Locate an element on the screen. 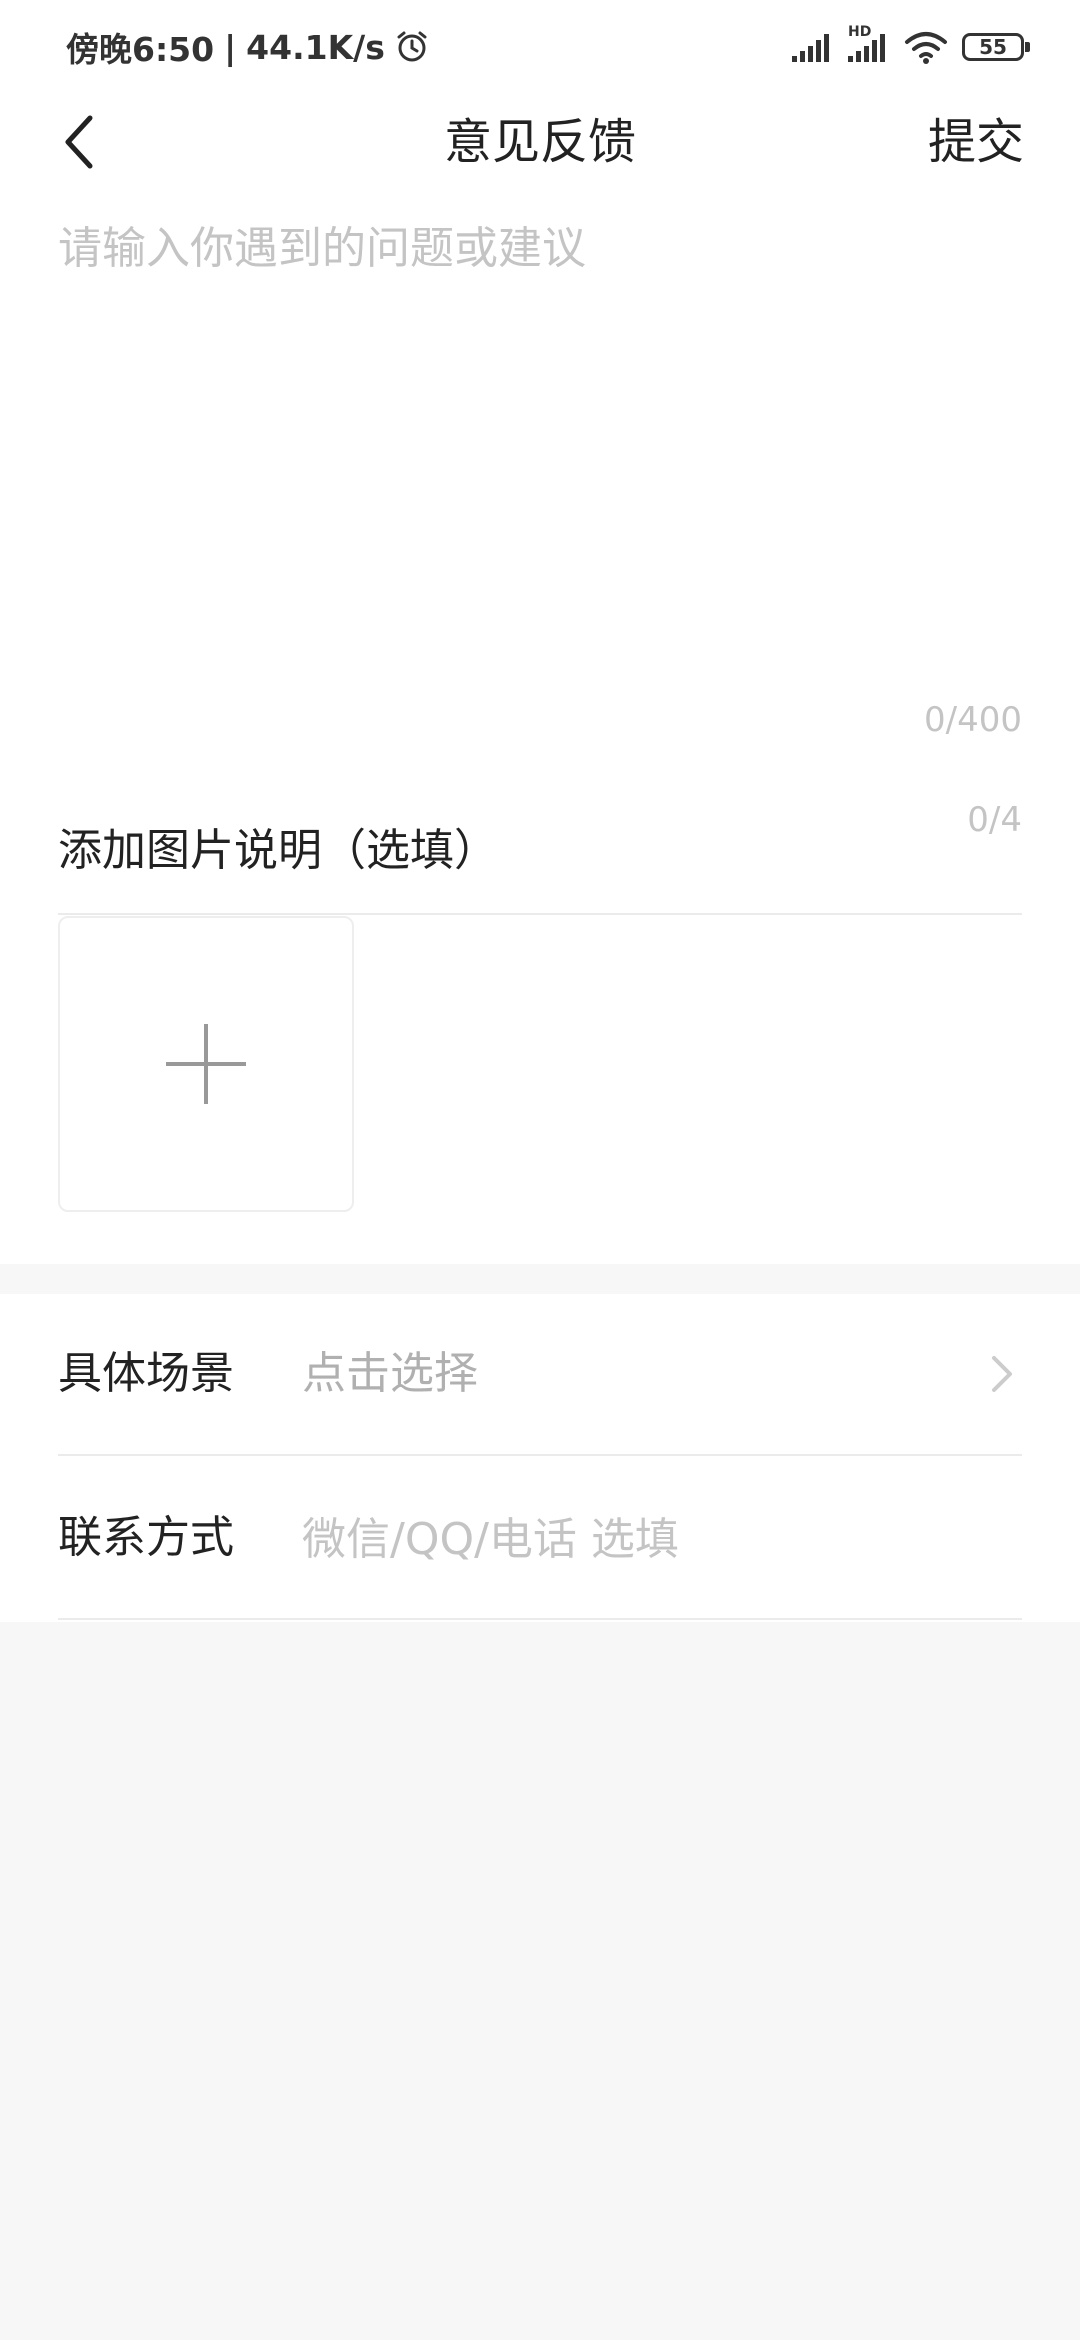  back-arrow-icon is located at coordinates (80, 142).